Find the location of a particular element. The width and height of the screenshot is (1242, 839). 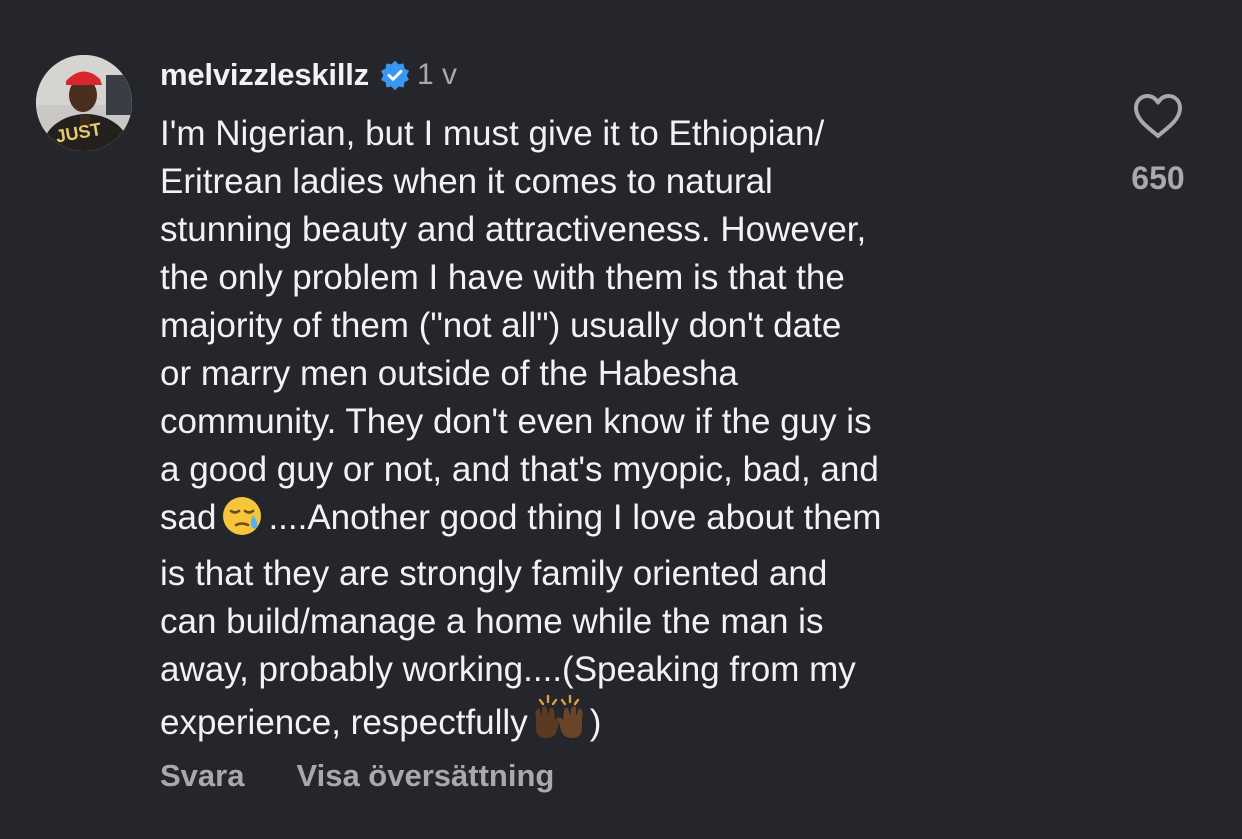

comment-header: melvizzleskillz 1 v is located at coordinates (308, 75).